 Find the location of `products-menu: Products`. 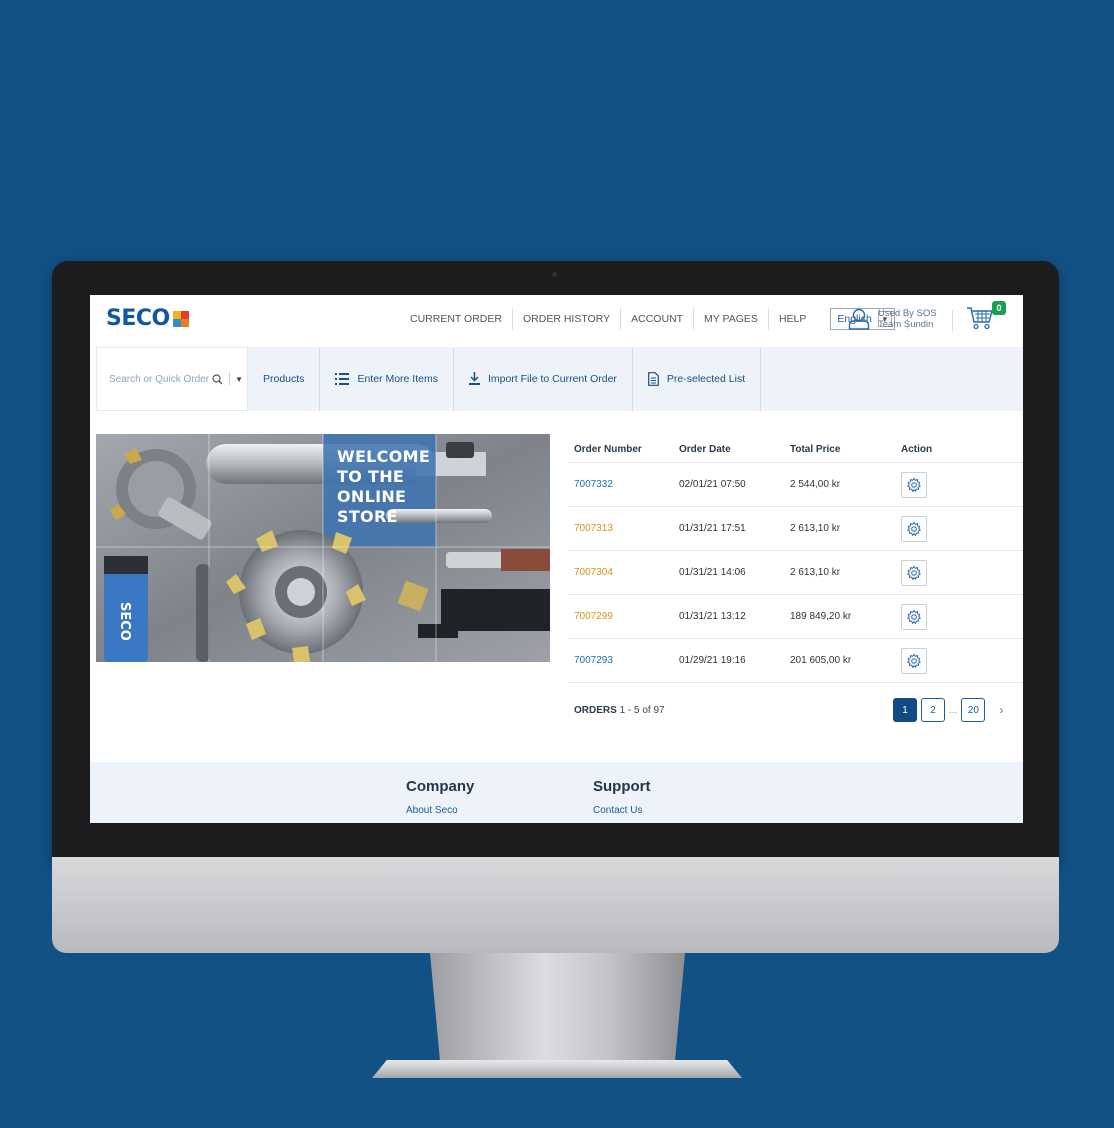

products-menu: Products is located at coordinates (284, 379).